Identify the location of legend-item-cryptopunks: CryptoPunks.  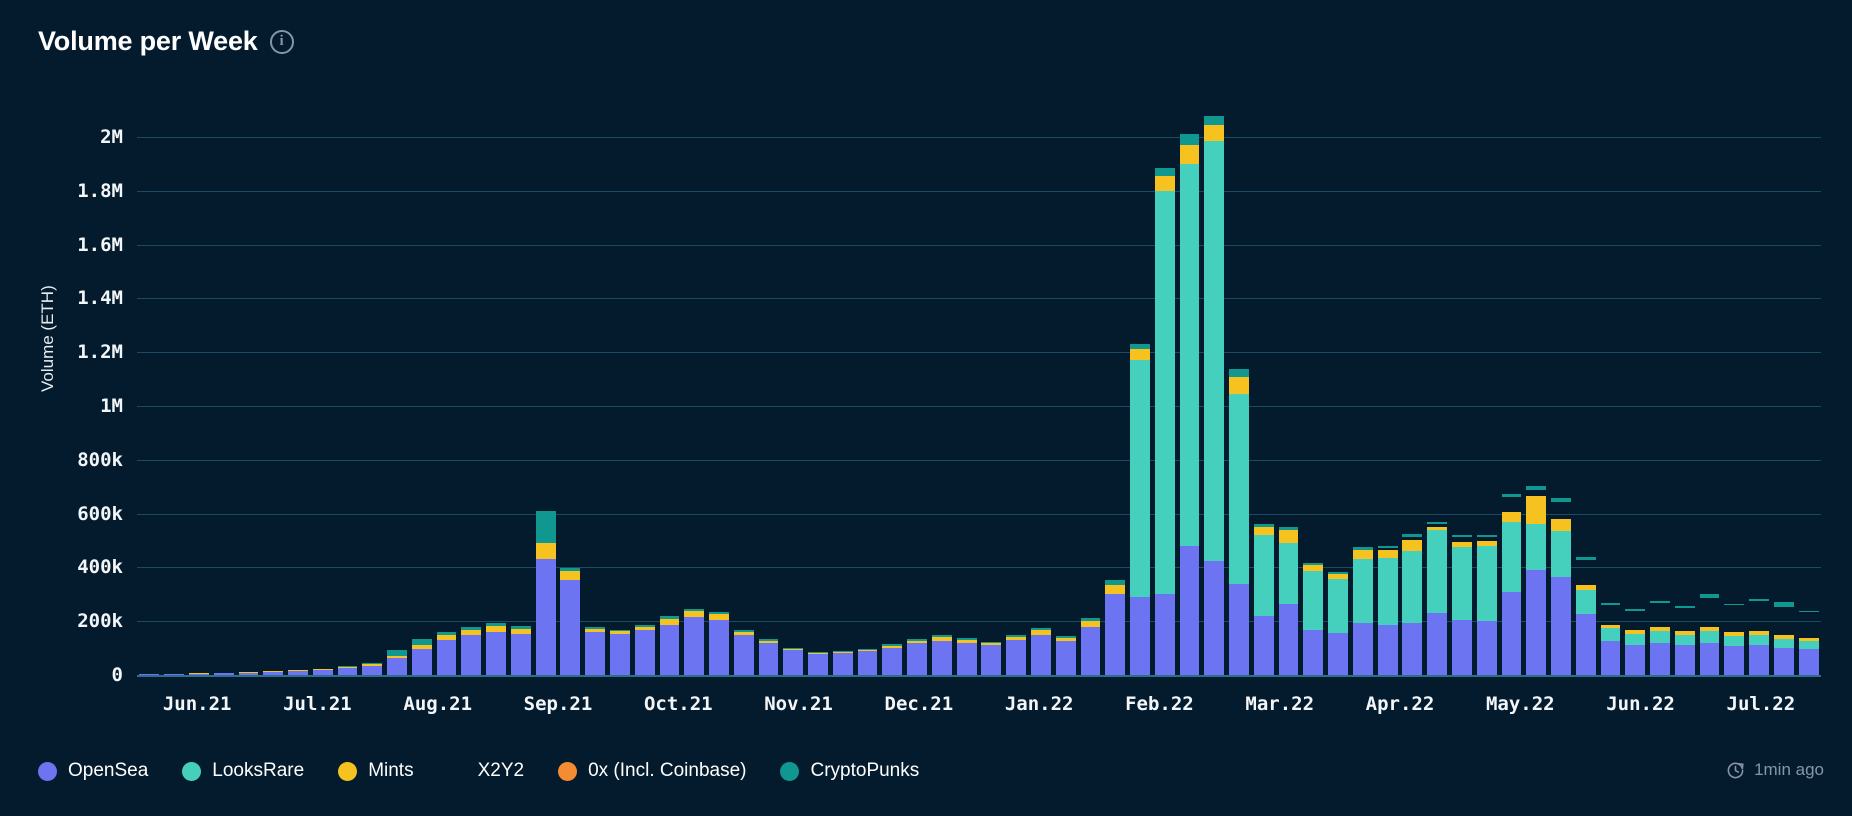
(849, 771).